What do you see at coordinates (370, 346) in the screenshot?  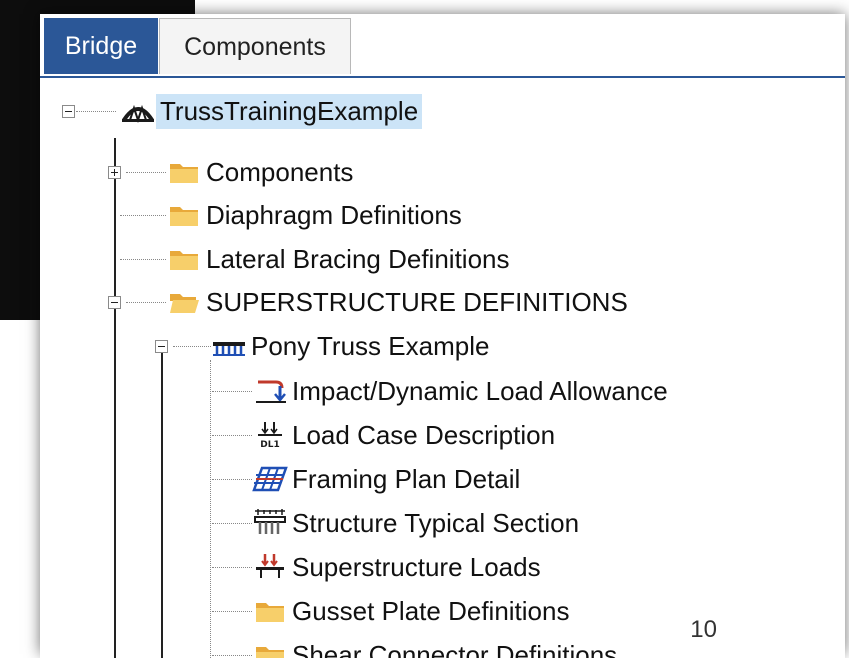 I see `tree-item-label: Pony Truss Example` at bounding box center [370, 346].